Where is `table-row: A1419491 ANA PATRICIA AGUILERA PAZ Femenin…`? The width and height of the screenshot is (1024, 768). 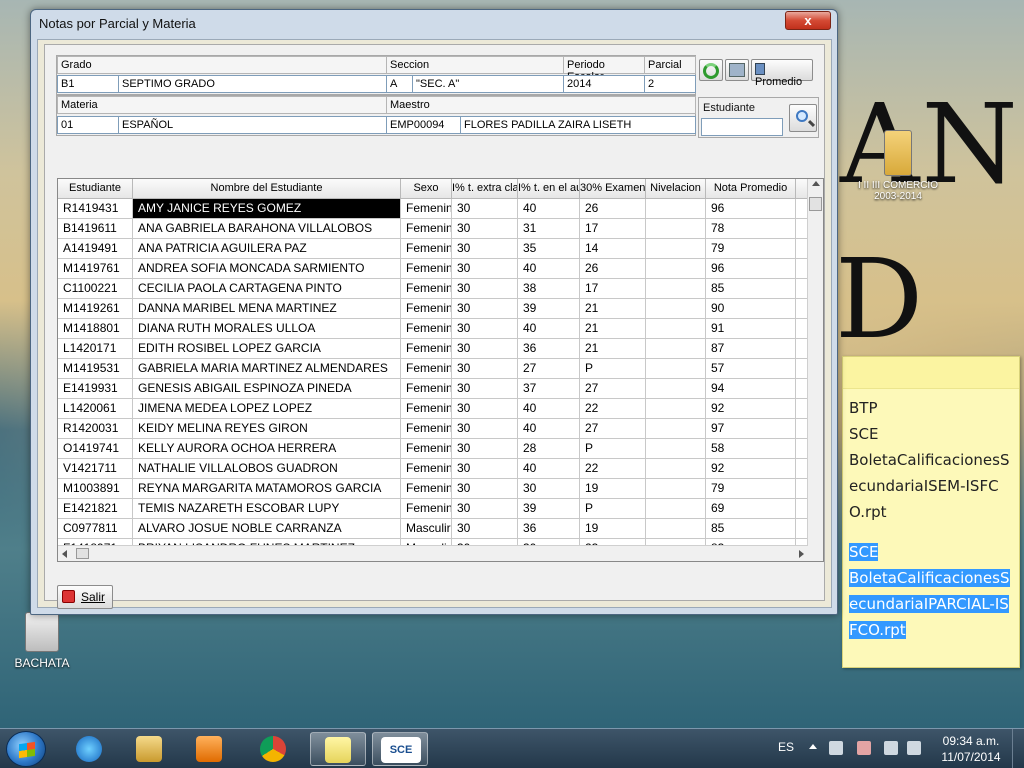
table-row: A1419491 ANA PATRICIA AGUILERA PAZ Femenin… is located at coordinates (433, 249).